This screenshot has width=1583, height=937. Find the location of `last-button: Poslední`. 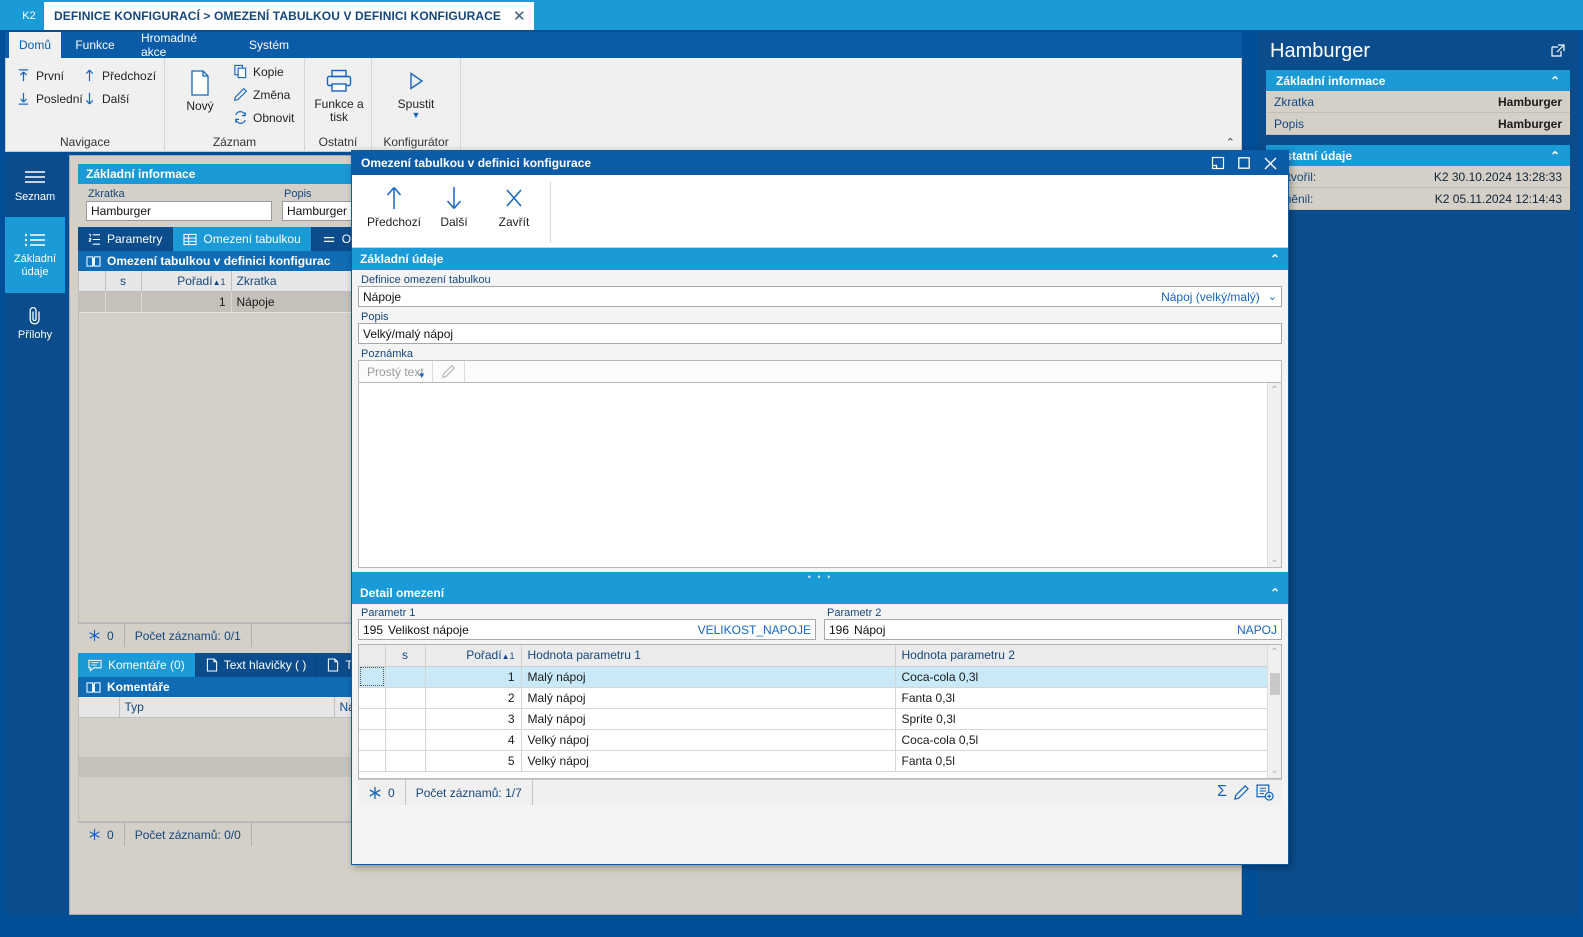

last-button: Poslední is located at coordinates (49, 98).